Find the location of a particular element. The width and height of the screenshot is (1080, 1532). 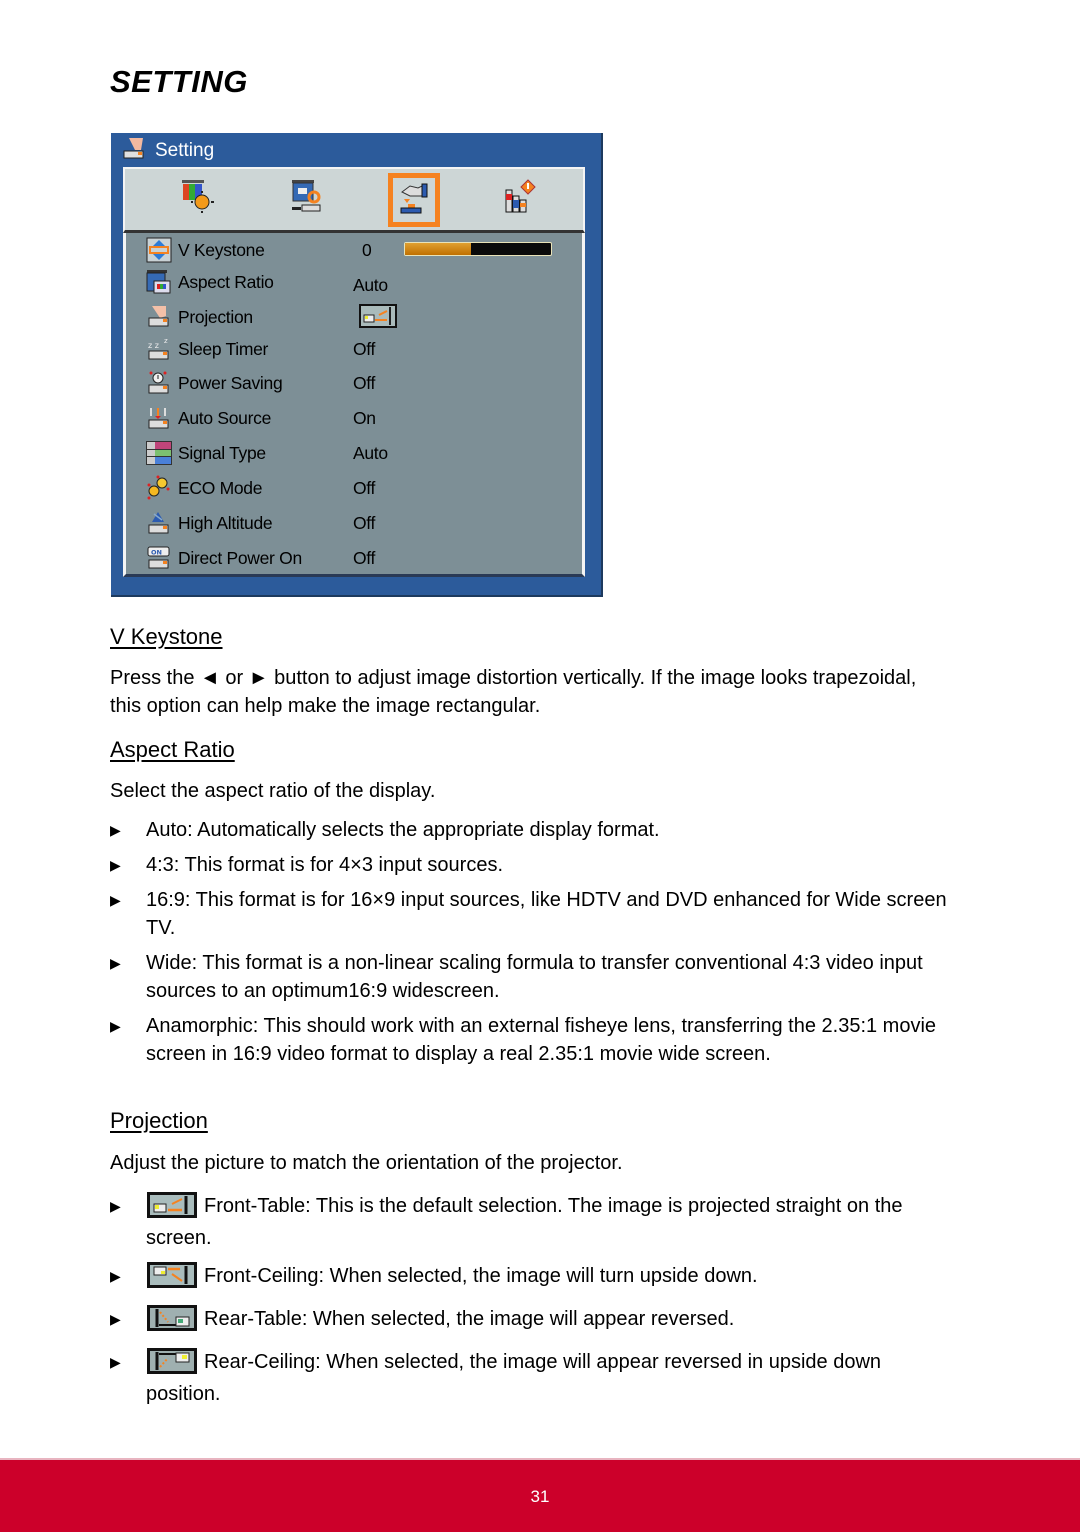

projector-setting-icon is located at coordinates (134, 151).